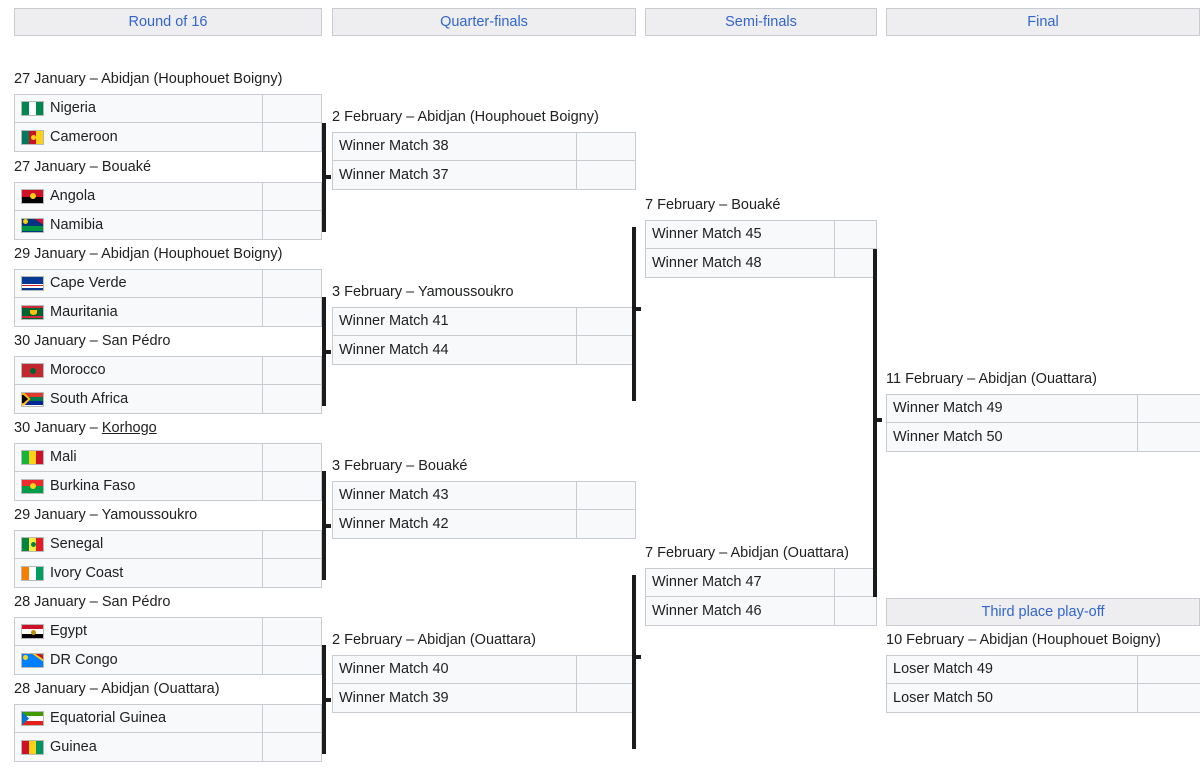 This screenshot has width=1200, height=773. What do you see at coordinates (948, 436) in the screenshot?
I see `placeholder-label: Winner Match 50` at bounding box center [948, 436].